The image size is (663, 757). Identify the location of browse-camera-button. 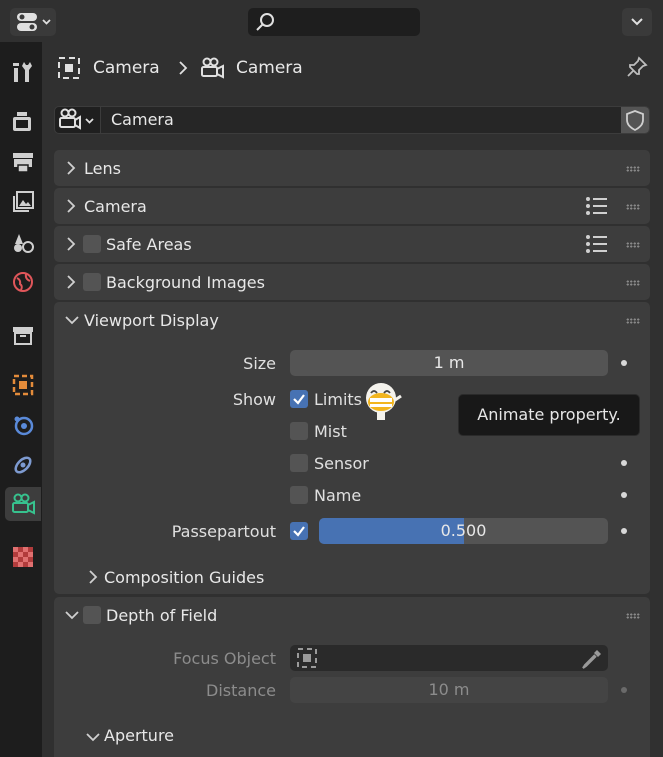
(78, 120).